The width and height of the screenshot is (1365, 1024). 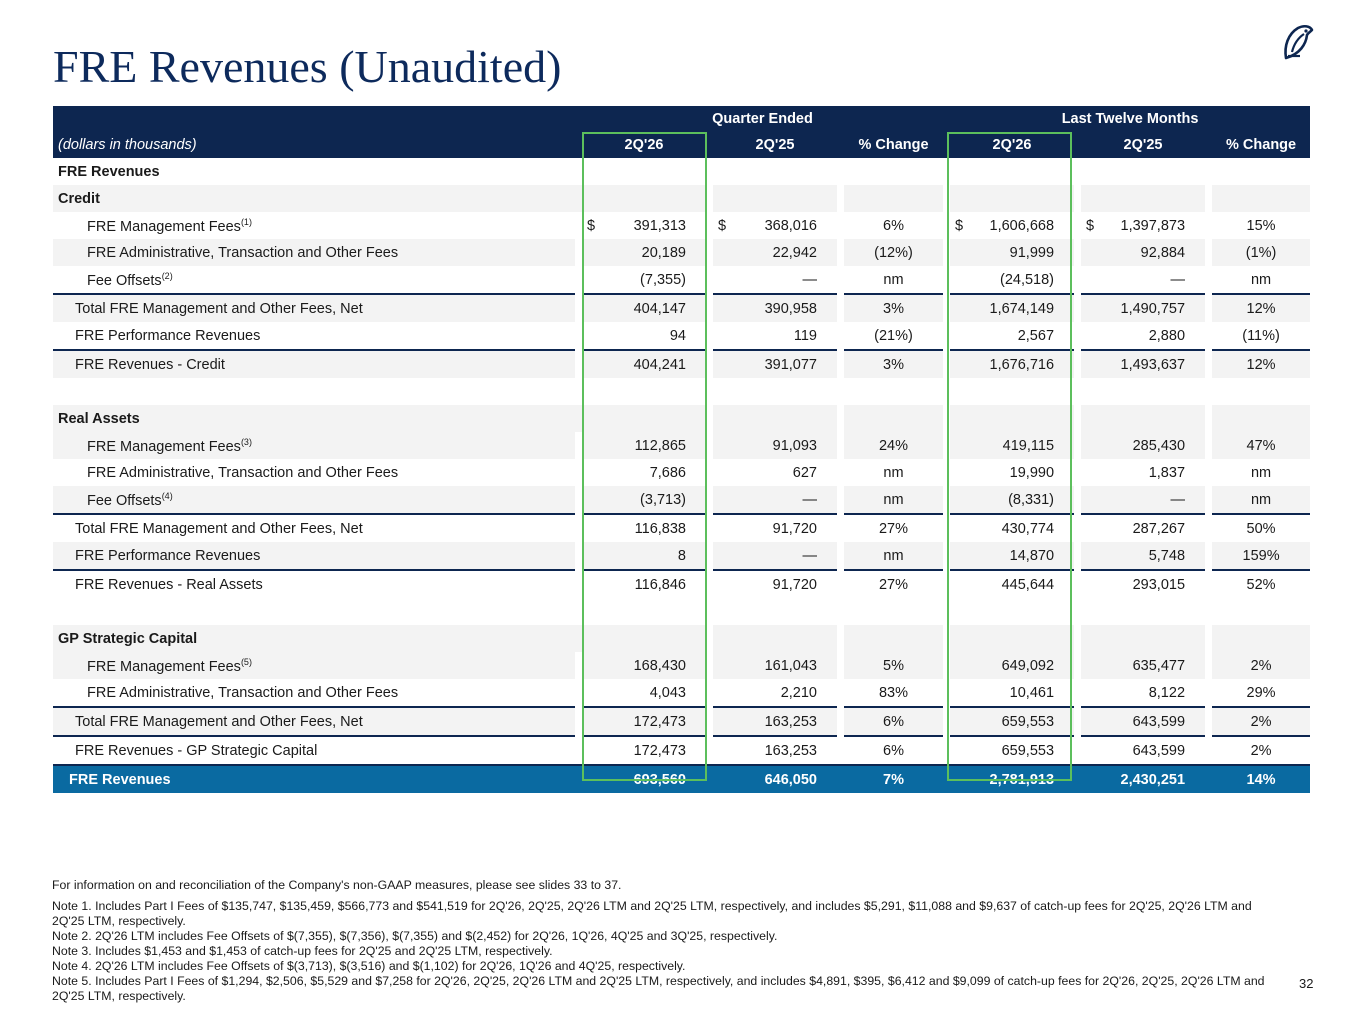 I want to click on col-q-2q26: 2Q'26, so click(x=644, y=145).